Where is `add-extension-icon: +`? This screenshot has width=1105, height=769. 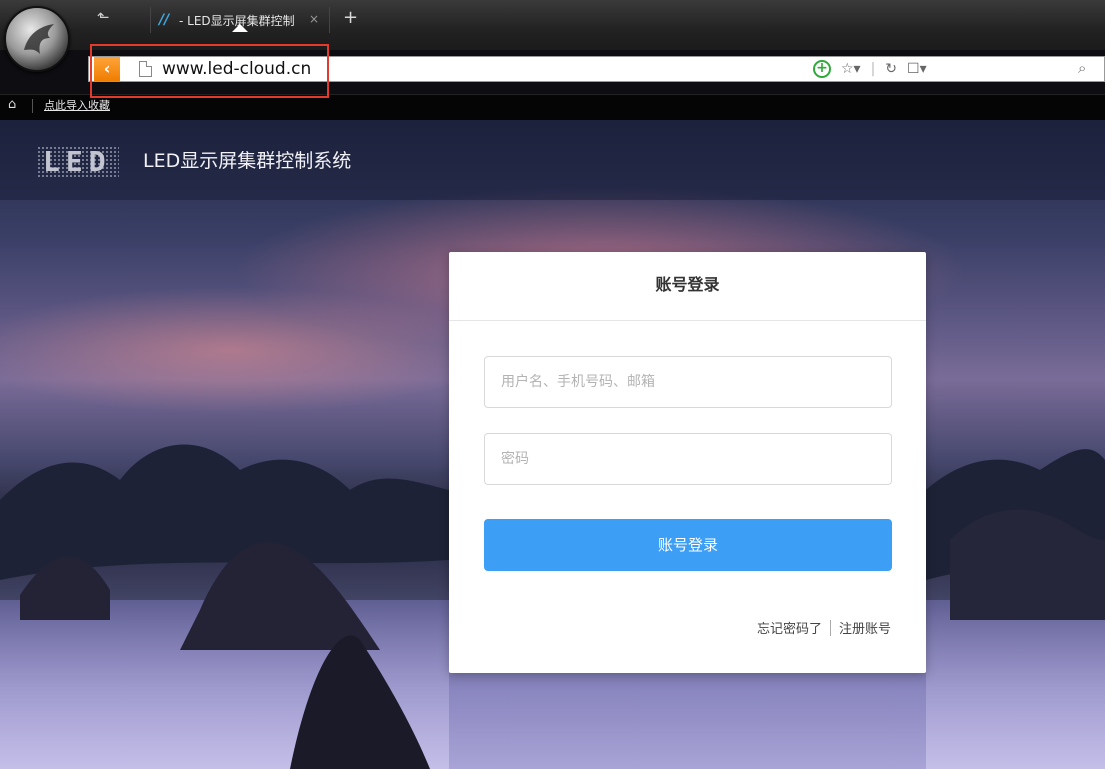 add-extension-icon: + is located at coordinates (822, 69).